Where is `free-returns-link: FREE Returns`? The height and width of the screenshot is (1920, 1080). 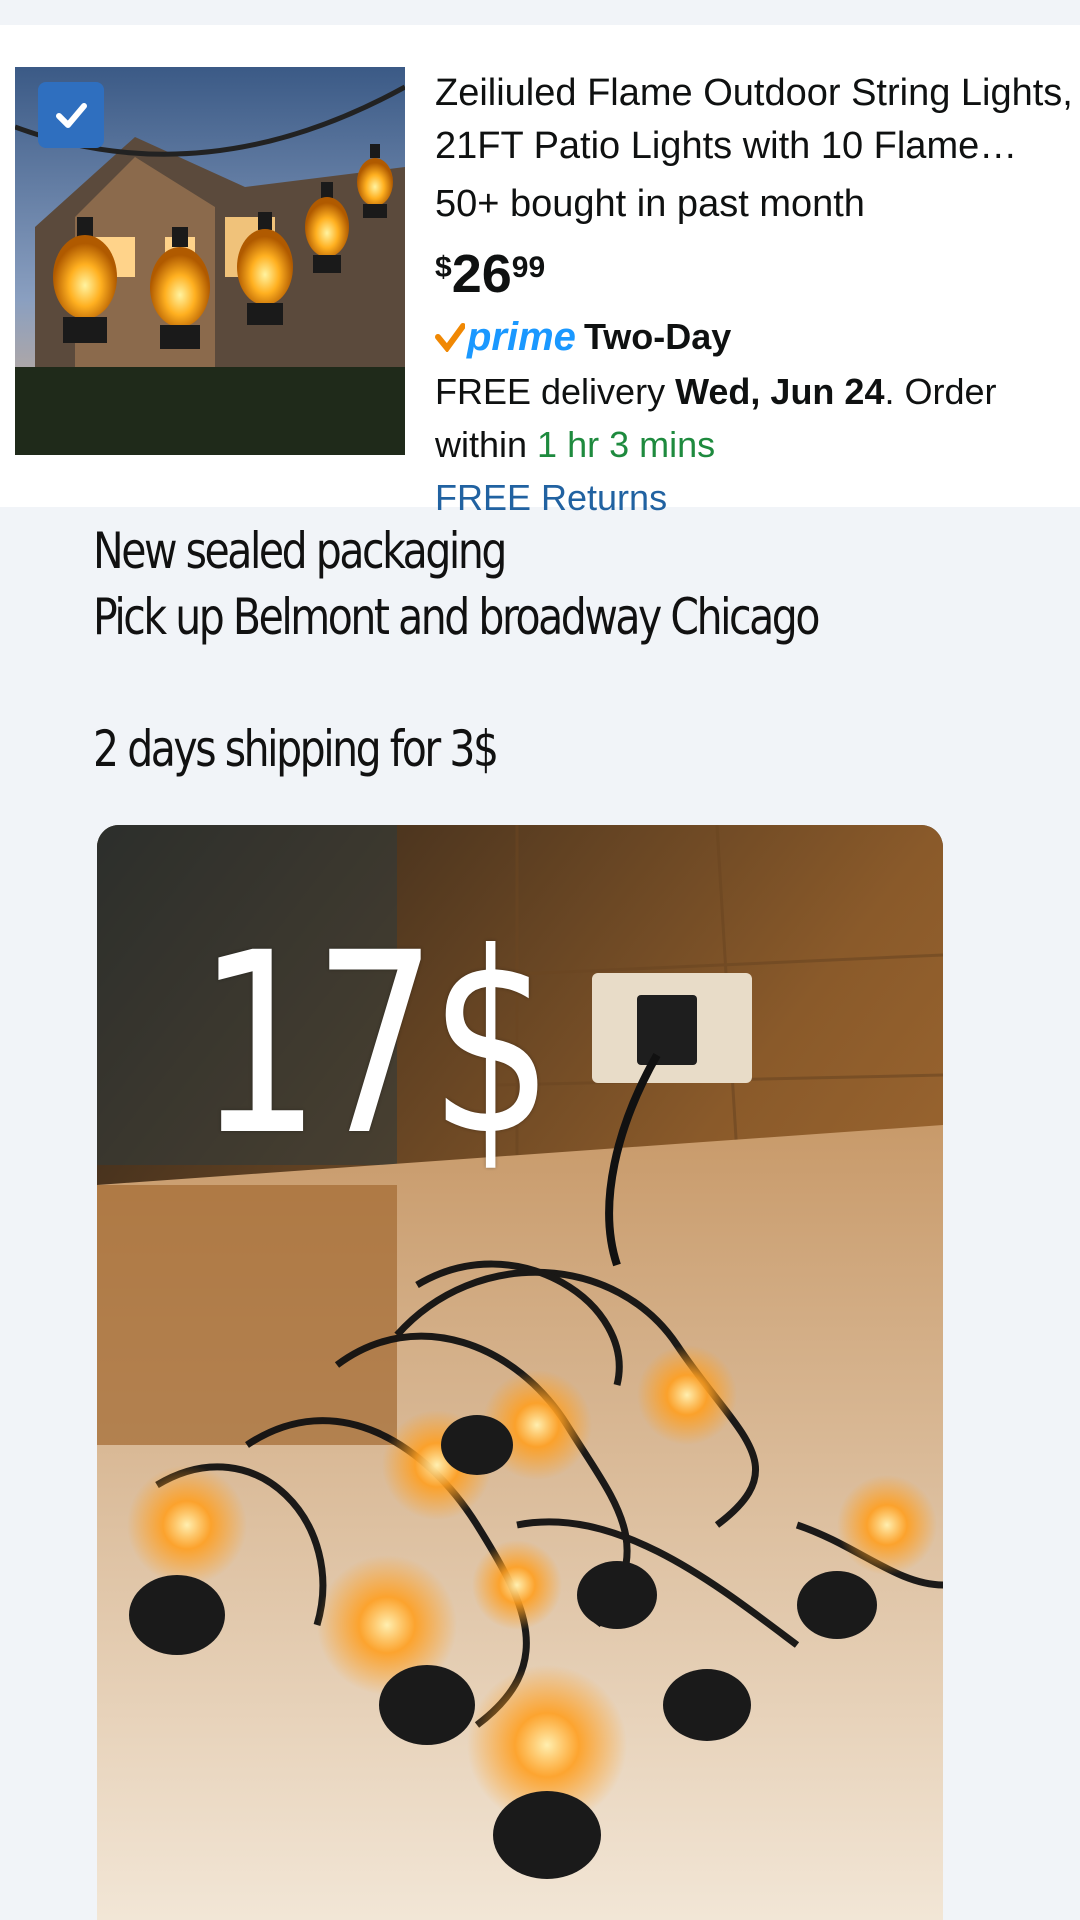
free-returns-link: FREE Returns is located at coordinates (755, 497).